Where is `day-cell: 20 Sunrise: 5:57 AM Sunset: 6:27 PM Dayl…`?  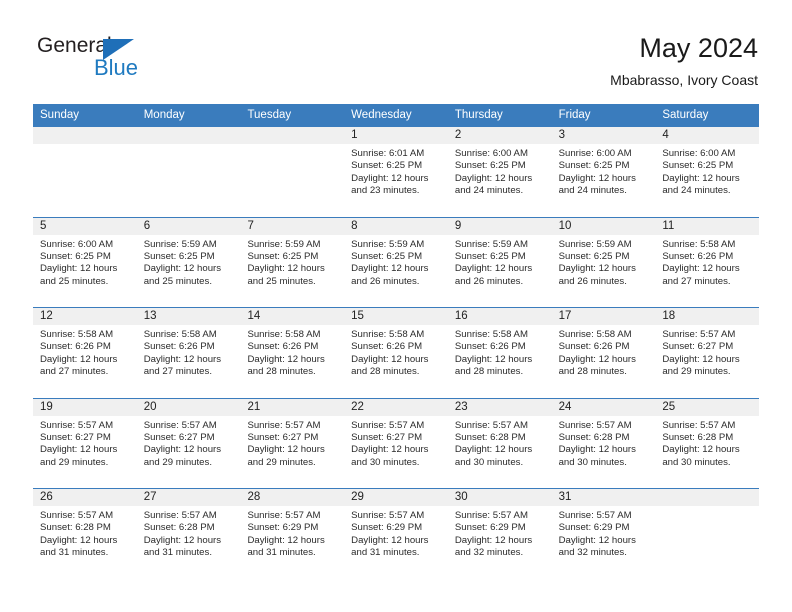 day-cell: 20 Sunrise: 5:57 AM Sunset: 6:27 PM Dayl… is located at coordinates (188, 443).